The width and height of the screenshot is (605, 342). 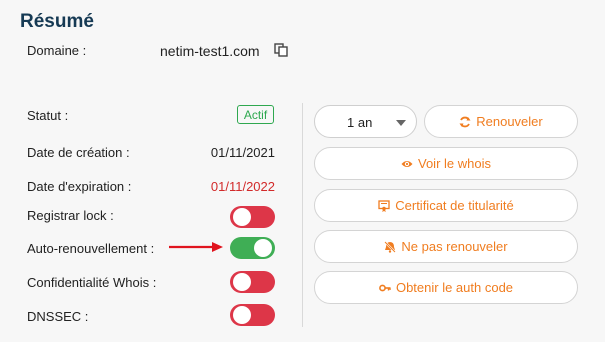 What do you see at coordinates (360, 122) in the screenshot?
I see `duration-select-value: 1 an` at bounding box center [360, 122].